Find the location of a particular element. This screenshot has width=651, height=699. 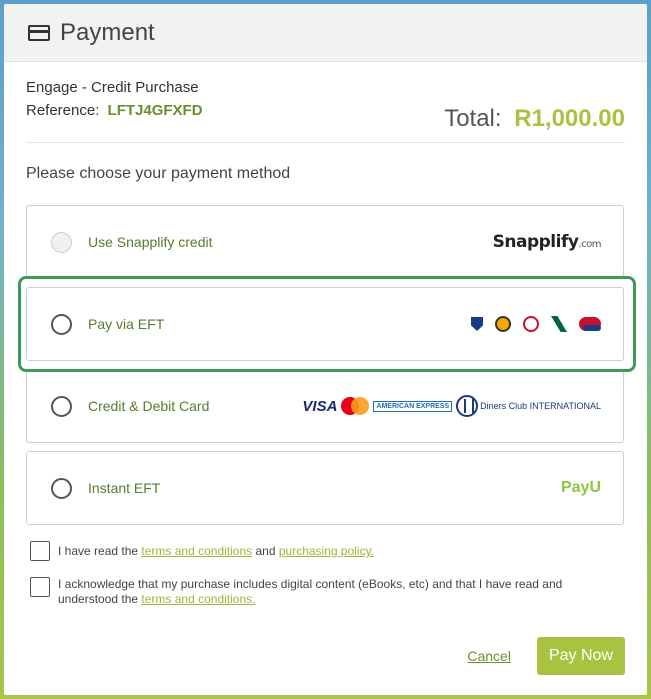

terms-link-2: terms and conditions. is located at coordinates (198, 599).